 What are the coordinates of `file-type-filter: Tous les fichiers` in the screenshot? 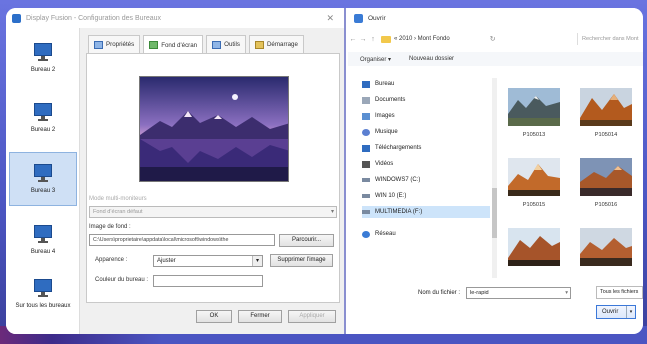 It's located at (619, 292).